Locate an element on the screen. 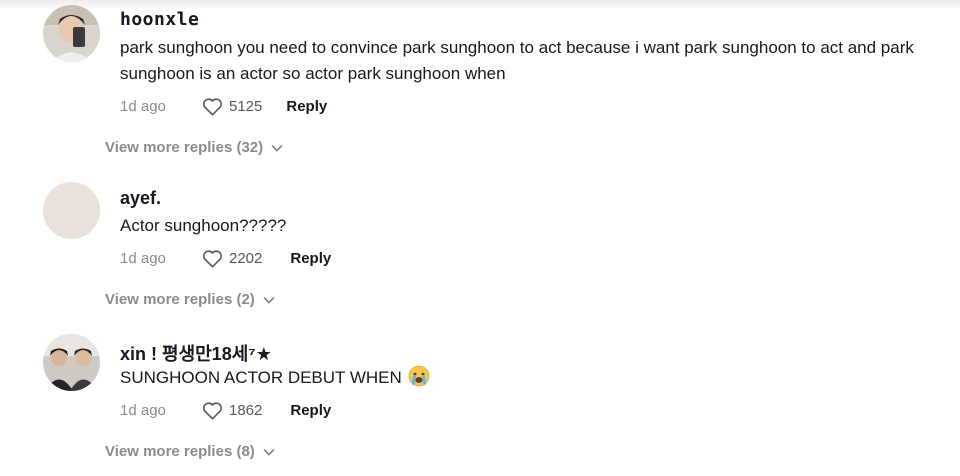 This screenshot has height=476, width=960. view-more-label: View more replies (8) is located at coordinates (180, 451).